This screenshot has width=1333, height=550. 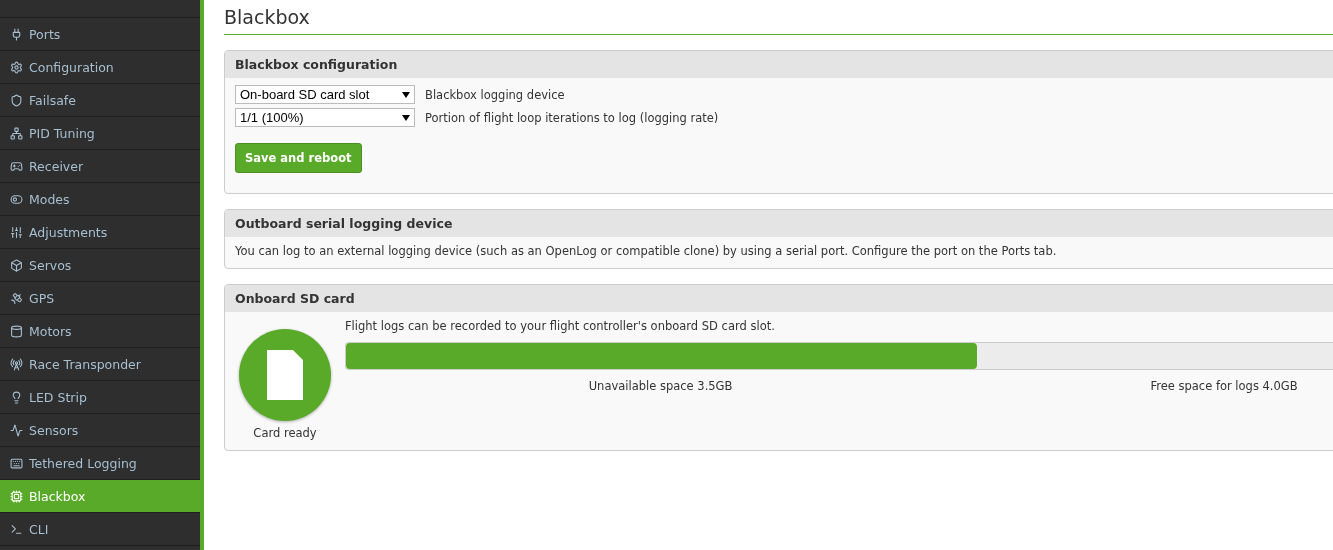 I want to click on description: Flight logs can be recorded to your flight controller's onboard SD card slot., so click(x=560, y=326).